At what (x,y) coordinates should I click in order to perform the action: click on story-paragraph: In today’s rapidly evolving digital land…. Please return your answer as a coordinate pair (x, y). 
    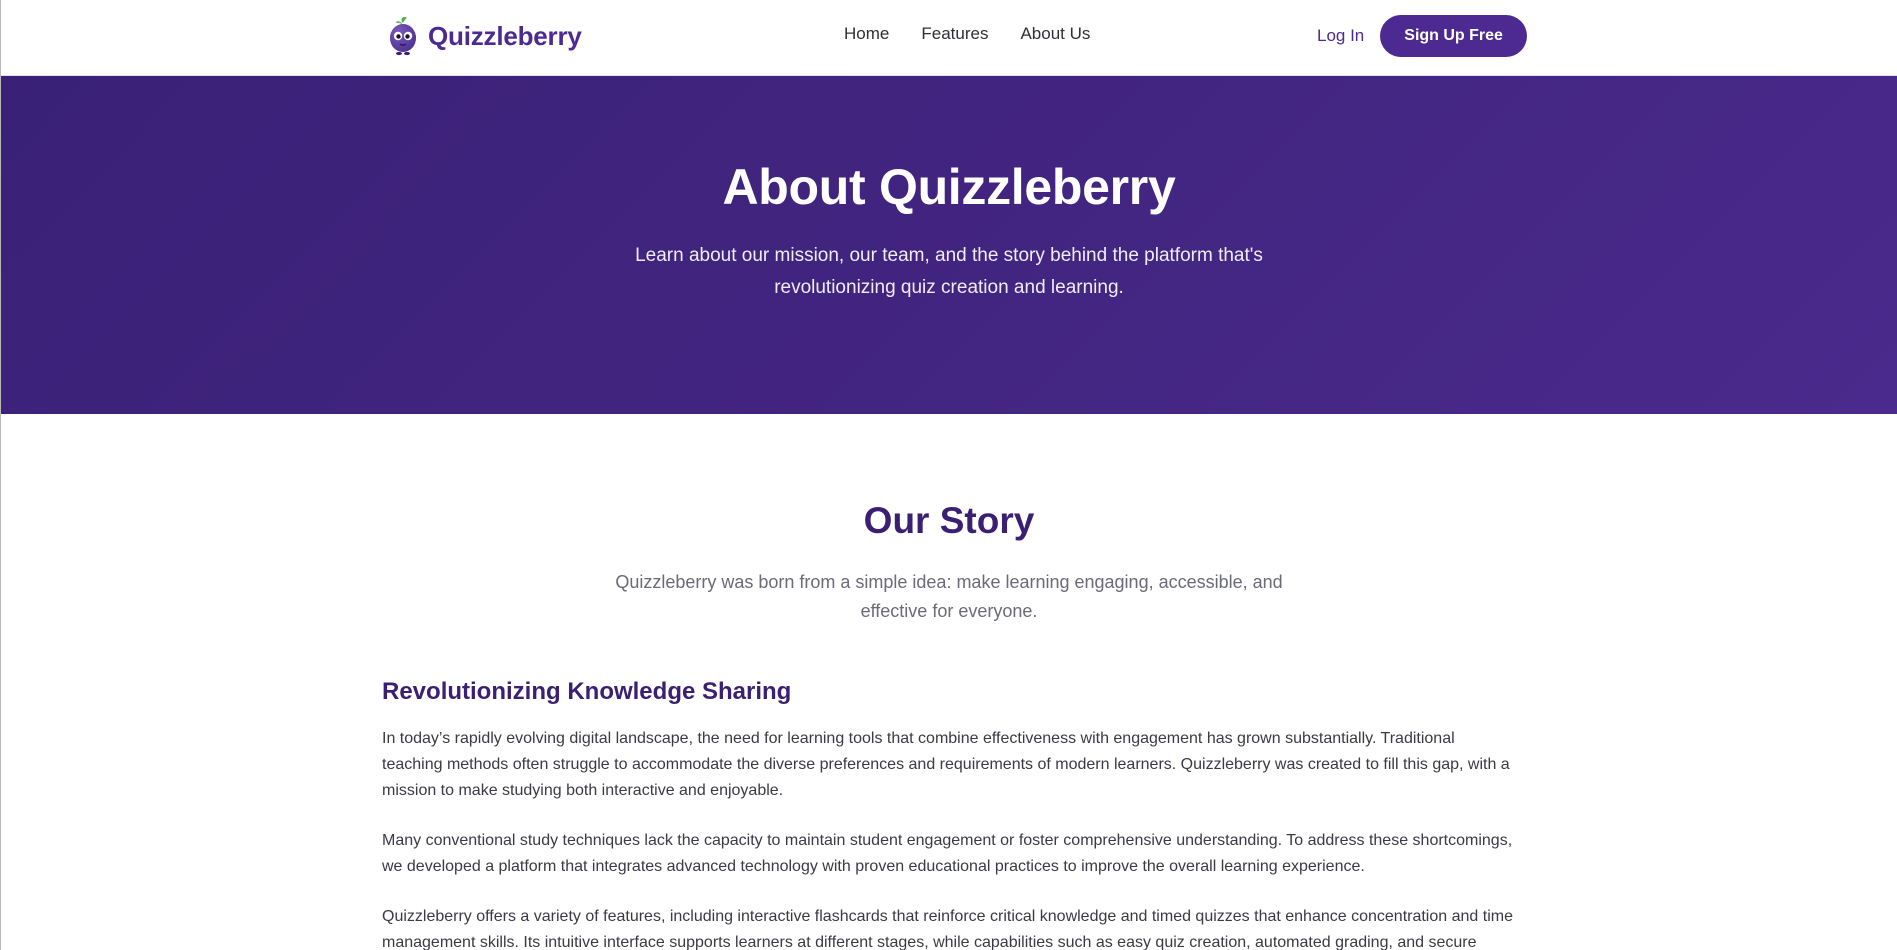
    Looking at the image, I should click on (946, 764).